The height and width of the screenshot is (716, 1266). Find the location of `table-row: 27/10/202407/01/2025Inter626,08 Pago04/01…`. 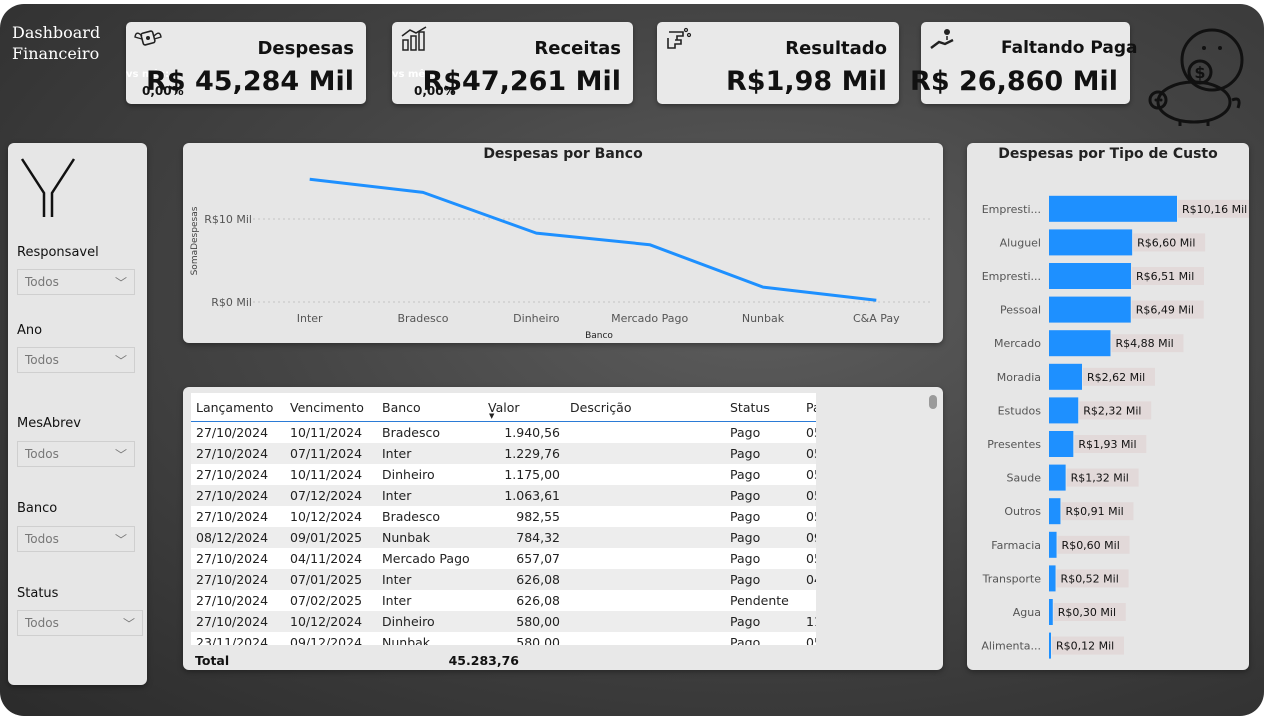

table-row: 27/10/202407/01/2025Inter626,08 Pago04/01… is located at coordinates (503, 579).